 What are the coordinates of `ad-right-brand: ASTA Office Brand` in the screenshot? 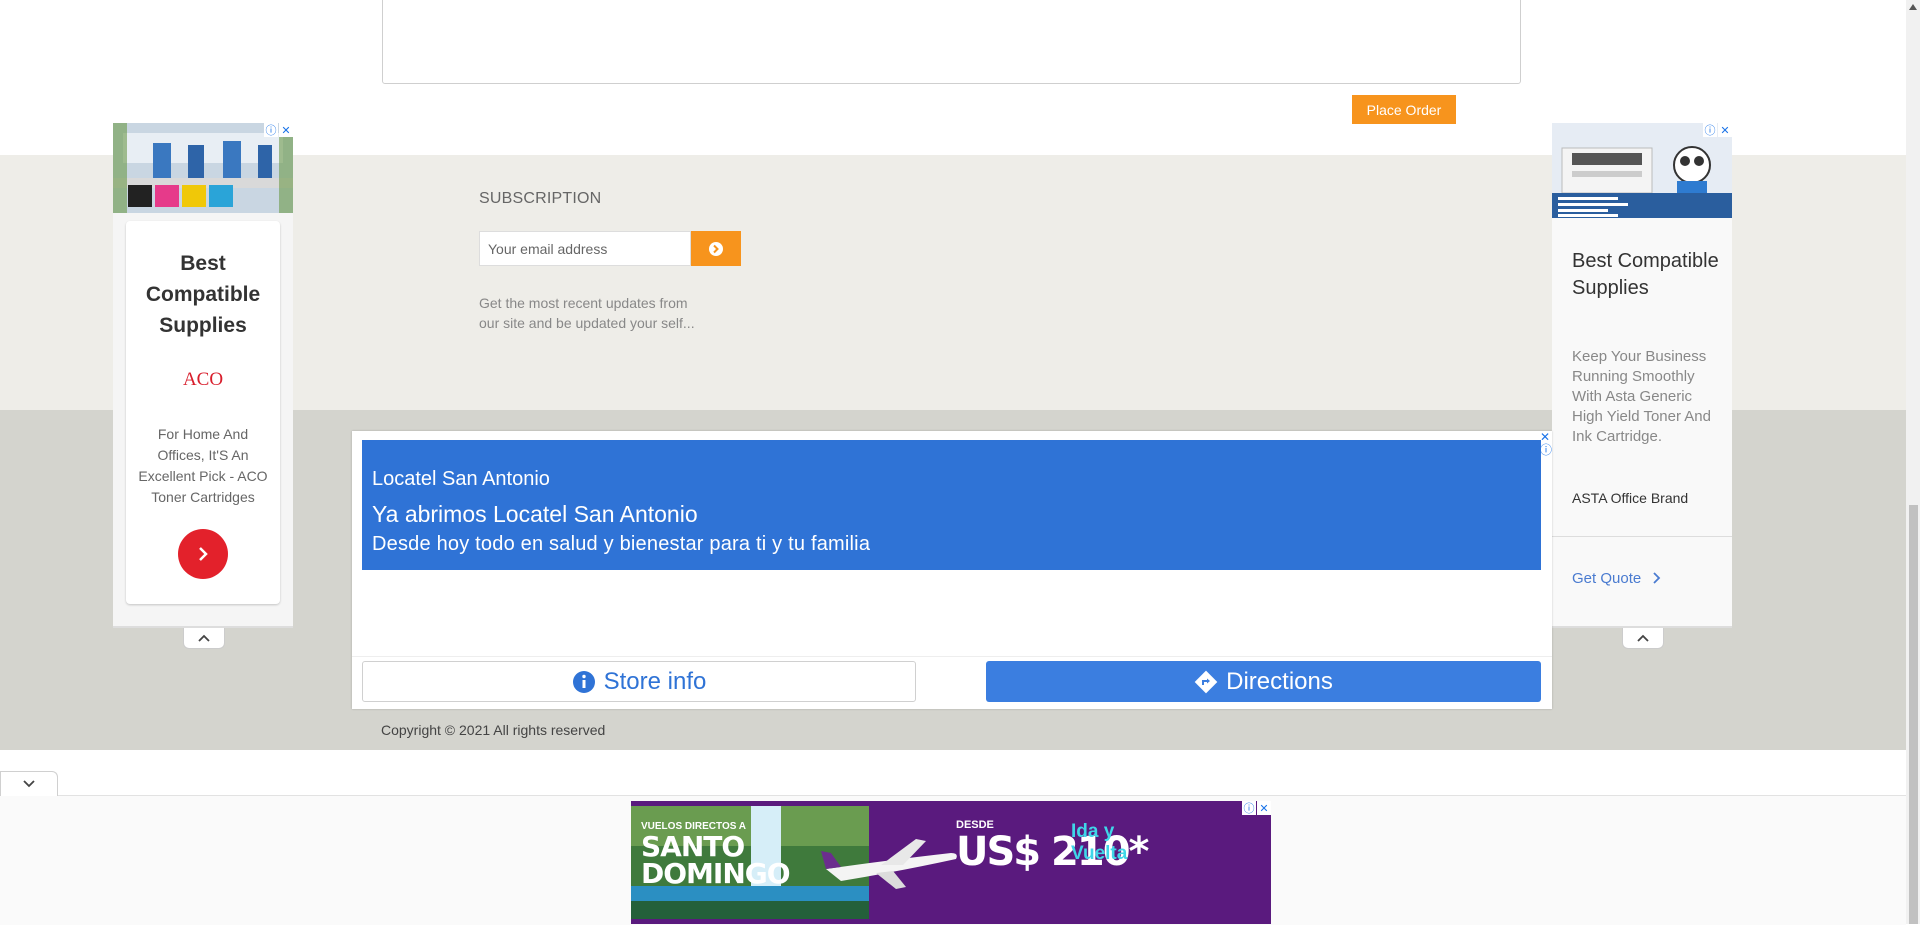 It's located at (1630, 498).